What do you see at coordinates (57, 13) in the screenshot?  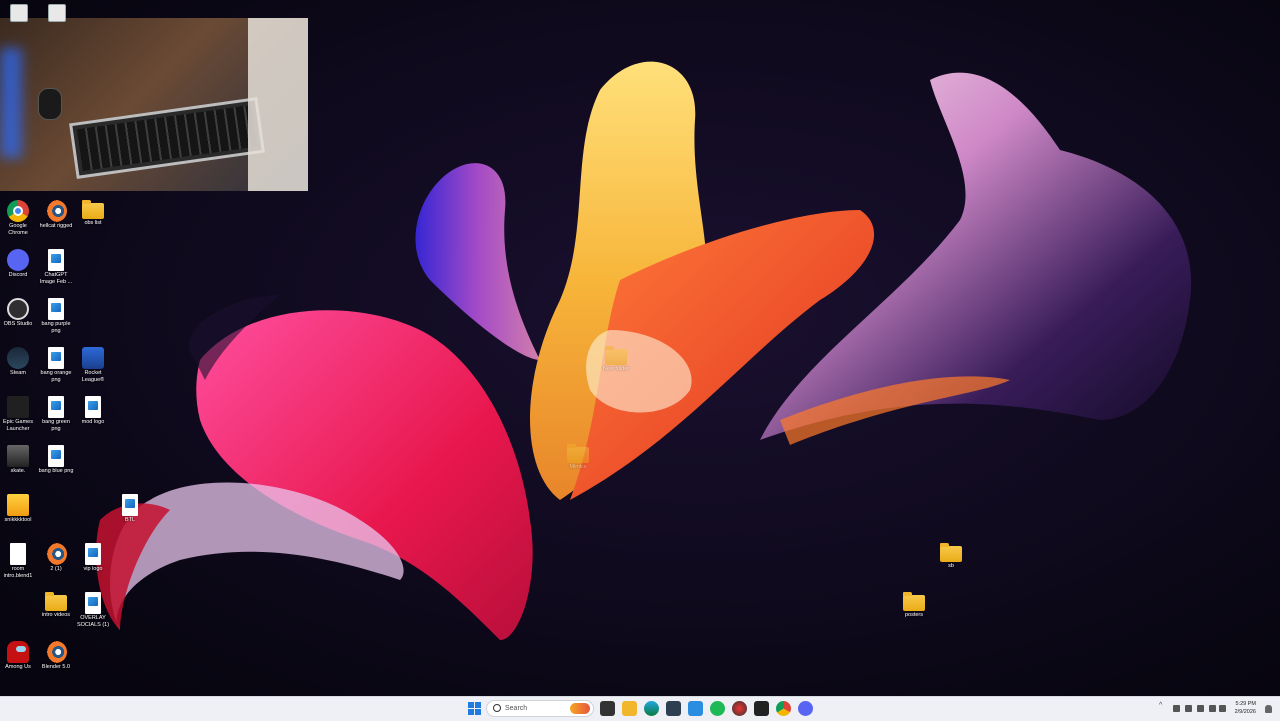 I see `shortcut-icon` at bounding box center [57, 13].